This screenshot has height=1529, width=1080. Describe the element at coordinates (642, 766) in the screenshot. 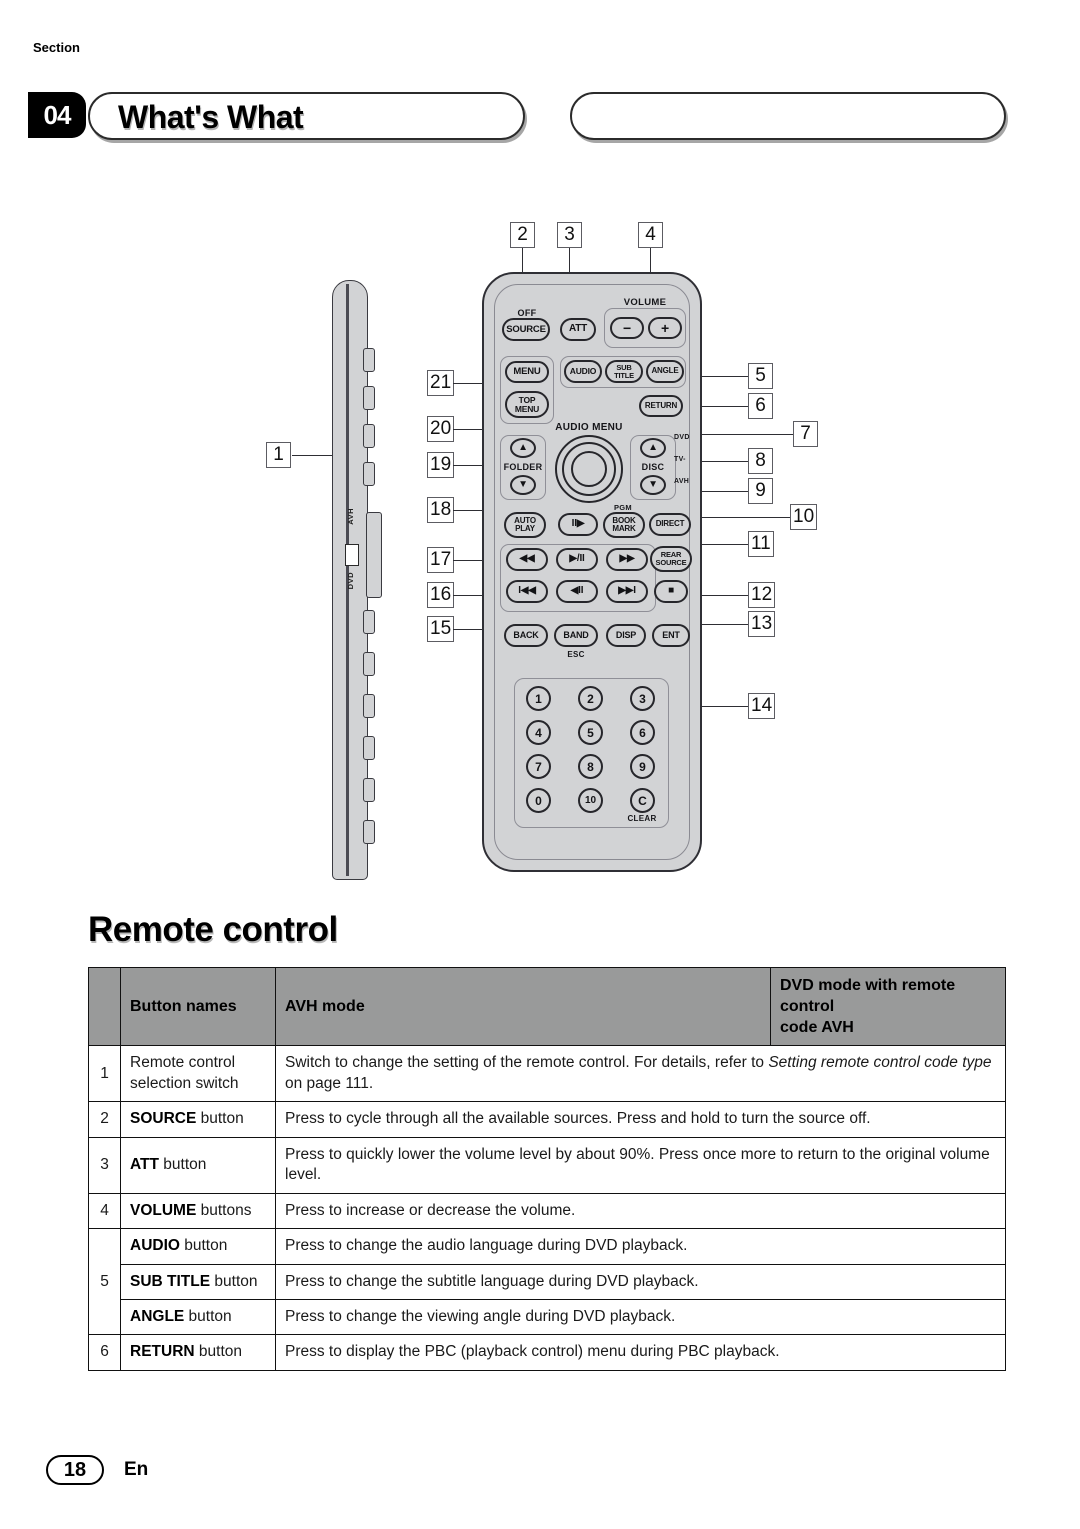

I see `keypad-button-9: 9` at that location.